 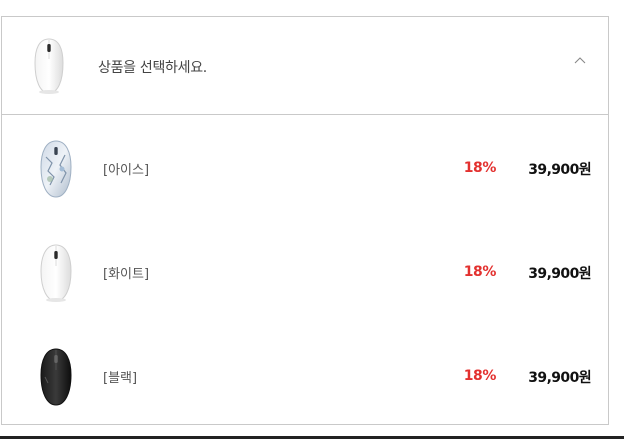 What do you see at coordinates (580, 61) in the screenshot?
I see `chevron-up-icon` at bounding box center [580, 61].